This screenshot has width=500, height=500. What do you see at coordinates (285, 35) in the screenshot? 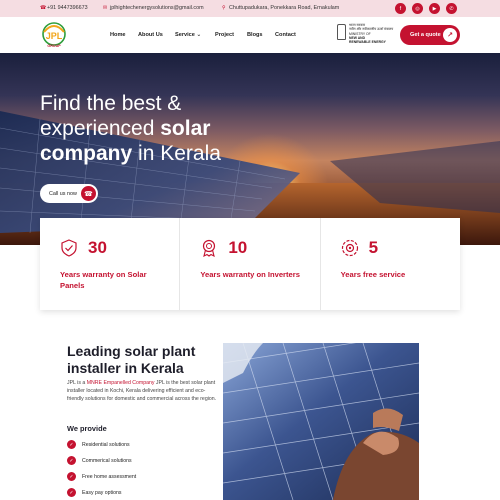
I see `nav-contact: Contact` at bounding box center [285, 35].